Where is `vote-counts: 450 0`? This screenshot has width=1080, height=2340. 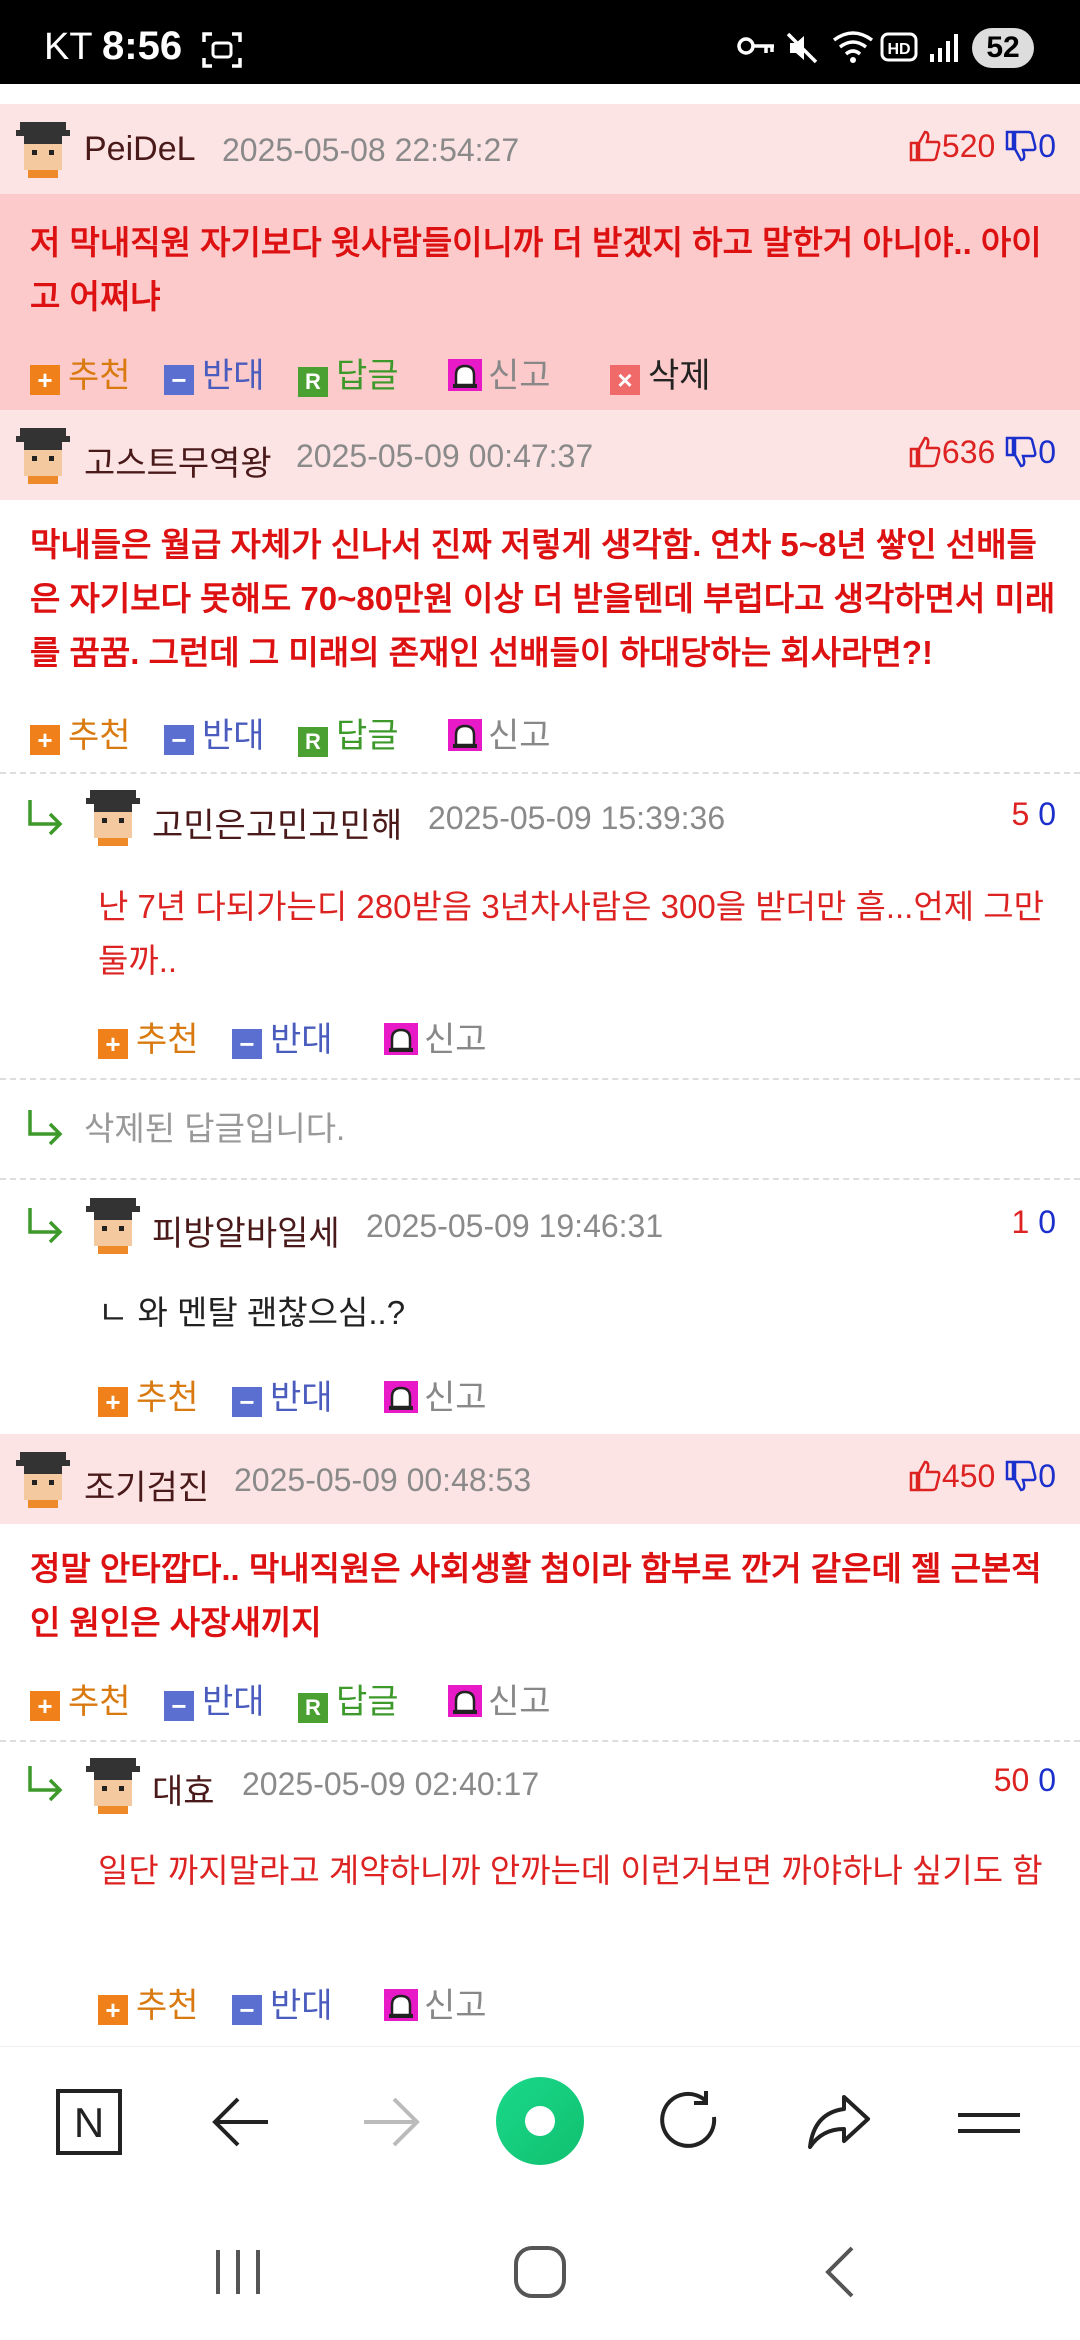 vote-counts: 450 0 is located at coordinates (982, 1476).